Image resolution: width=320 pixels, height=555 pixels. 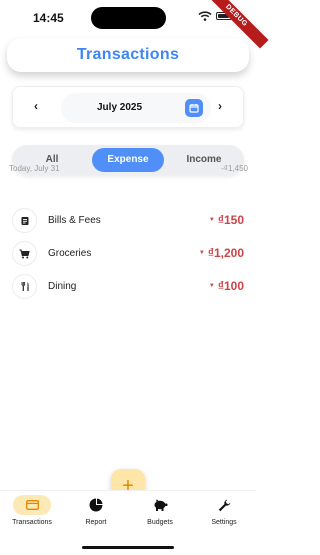 I want to click on month-pill: July 2025, so click(x=136, y=108).